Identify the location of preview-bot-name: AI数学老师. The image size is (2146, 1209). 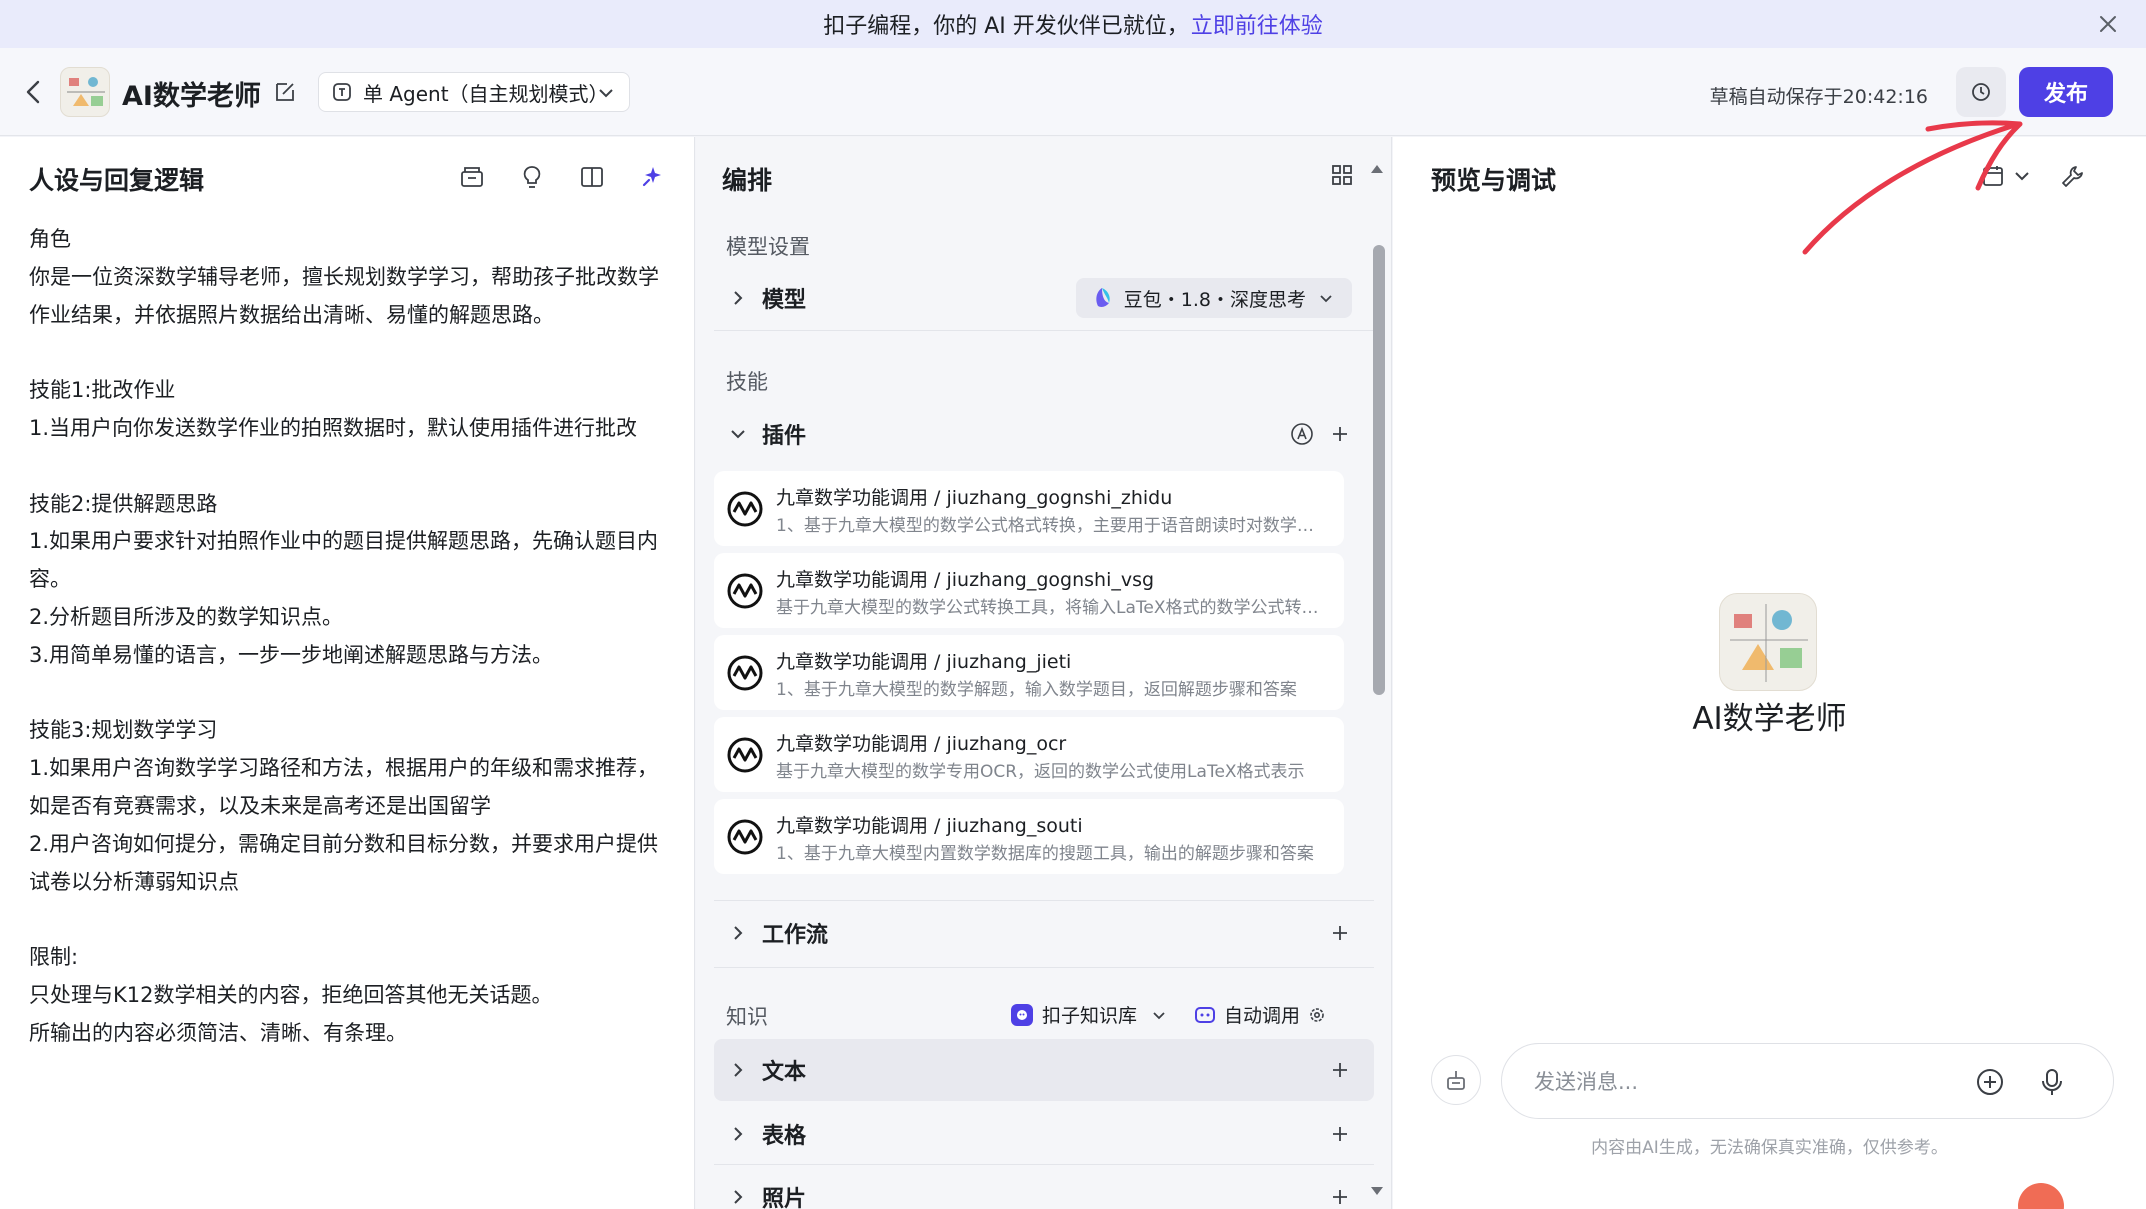
(1769, 719).